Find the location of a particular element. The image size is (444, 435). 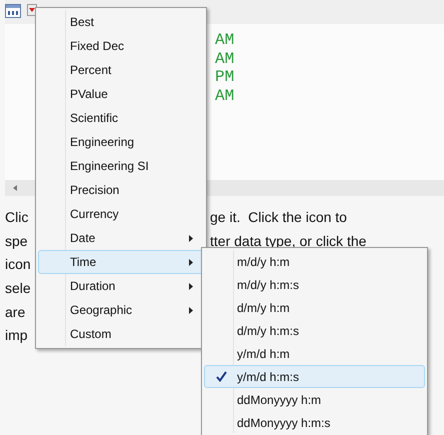

menu-item: Date is located at coordinates (121, 238).